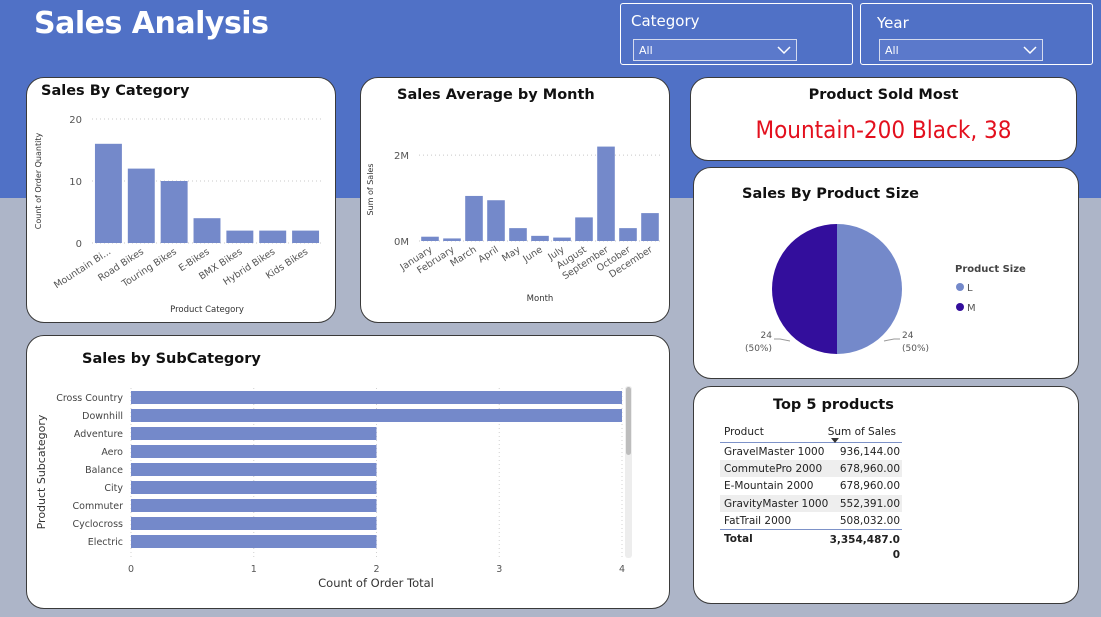 The image size is (1101, 617). Describe the element at coordinates (804, 289) in the screenshot. I see `pie-slice-m` at that location.